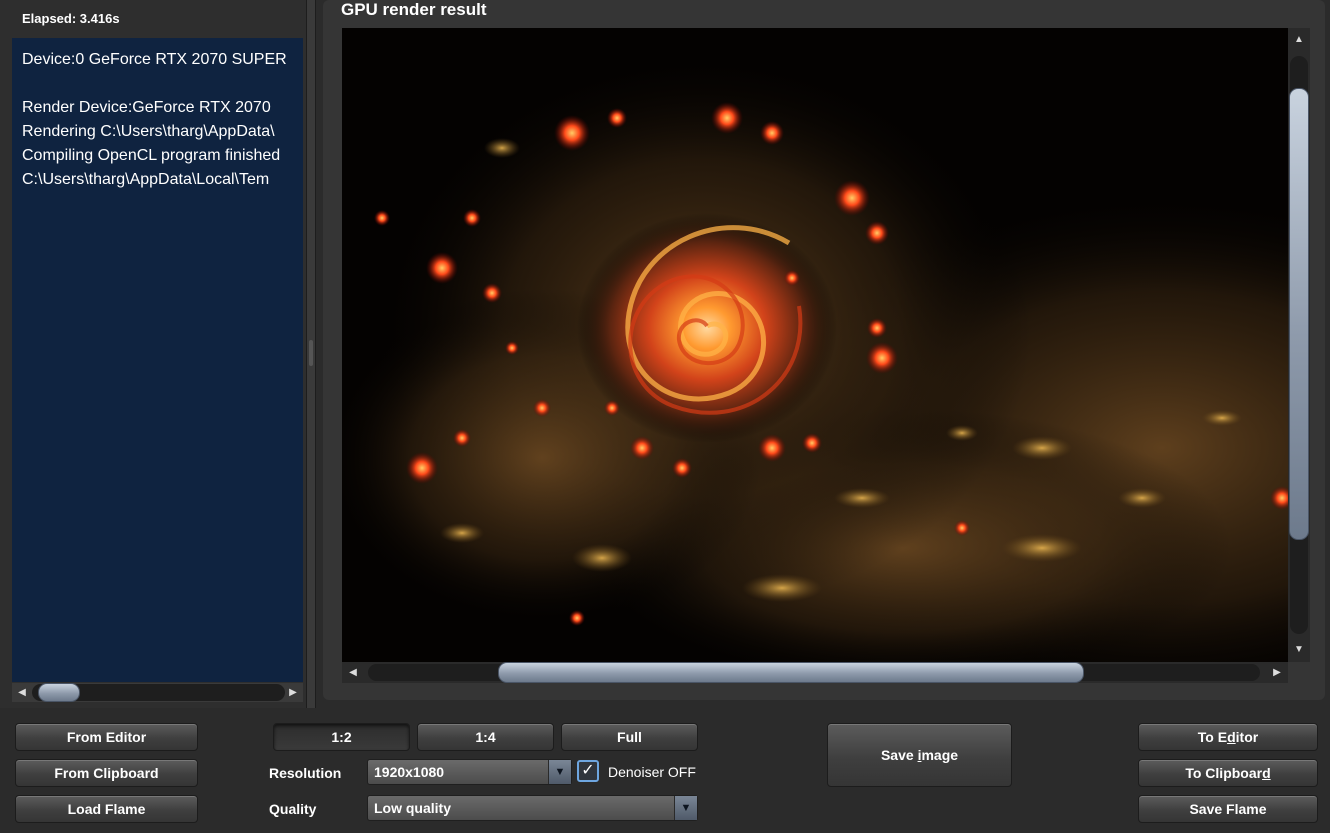 The image size is (1330, 833). Describe the element at coordinates (106, 737) in the screenshot. I see `from-editor-button: From Editor` at that location.